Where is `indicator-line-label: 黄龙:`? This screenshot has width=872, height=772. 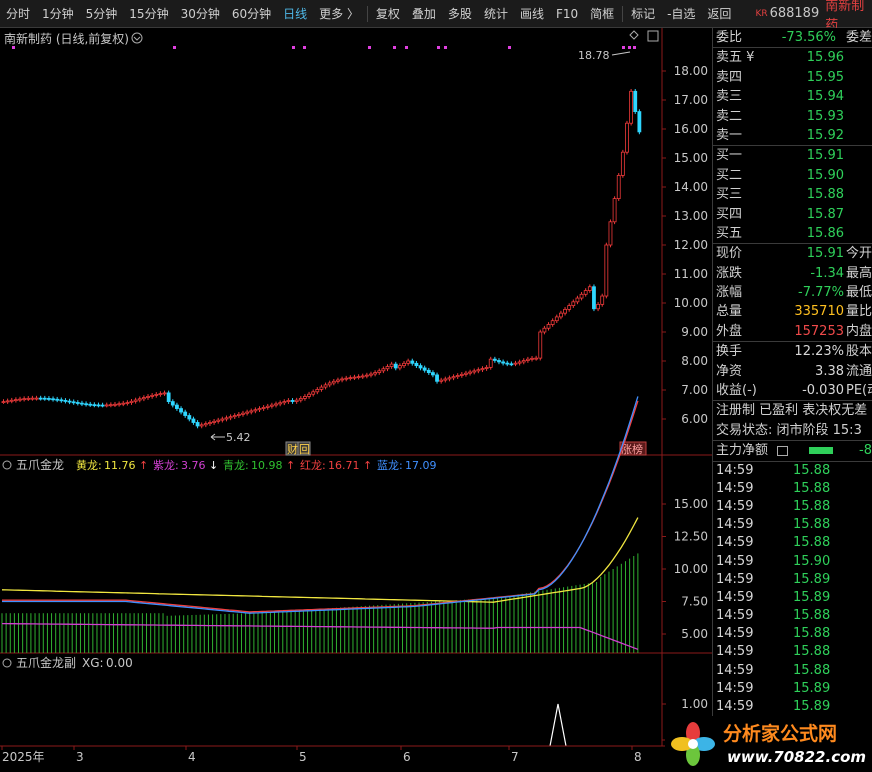
indicator-line-label: 黄龙: is located at coordinates (89, 465).